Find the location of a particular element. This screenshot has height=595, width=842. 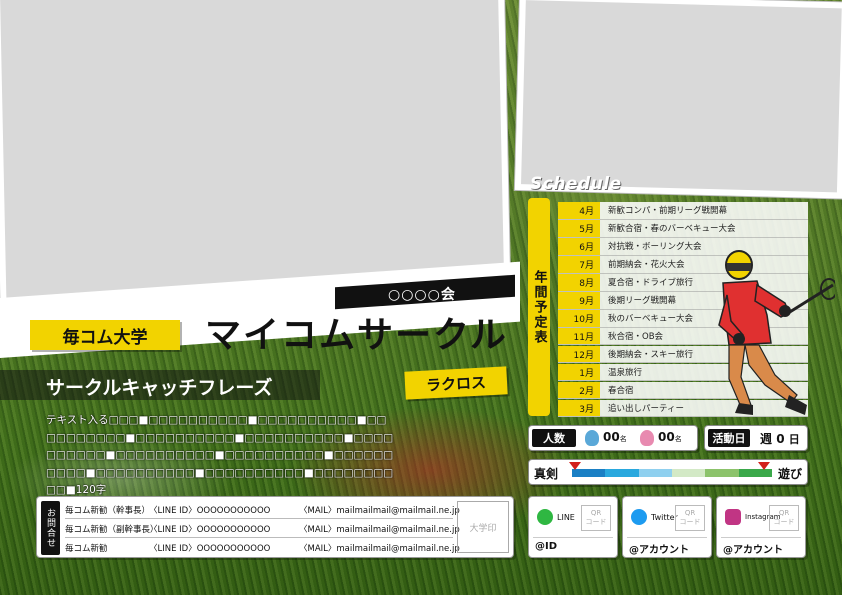

schedule-month: 2月 is located at coordinates (579, 390).